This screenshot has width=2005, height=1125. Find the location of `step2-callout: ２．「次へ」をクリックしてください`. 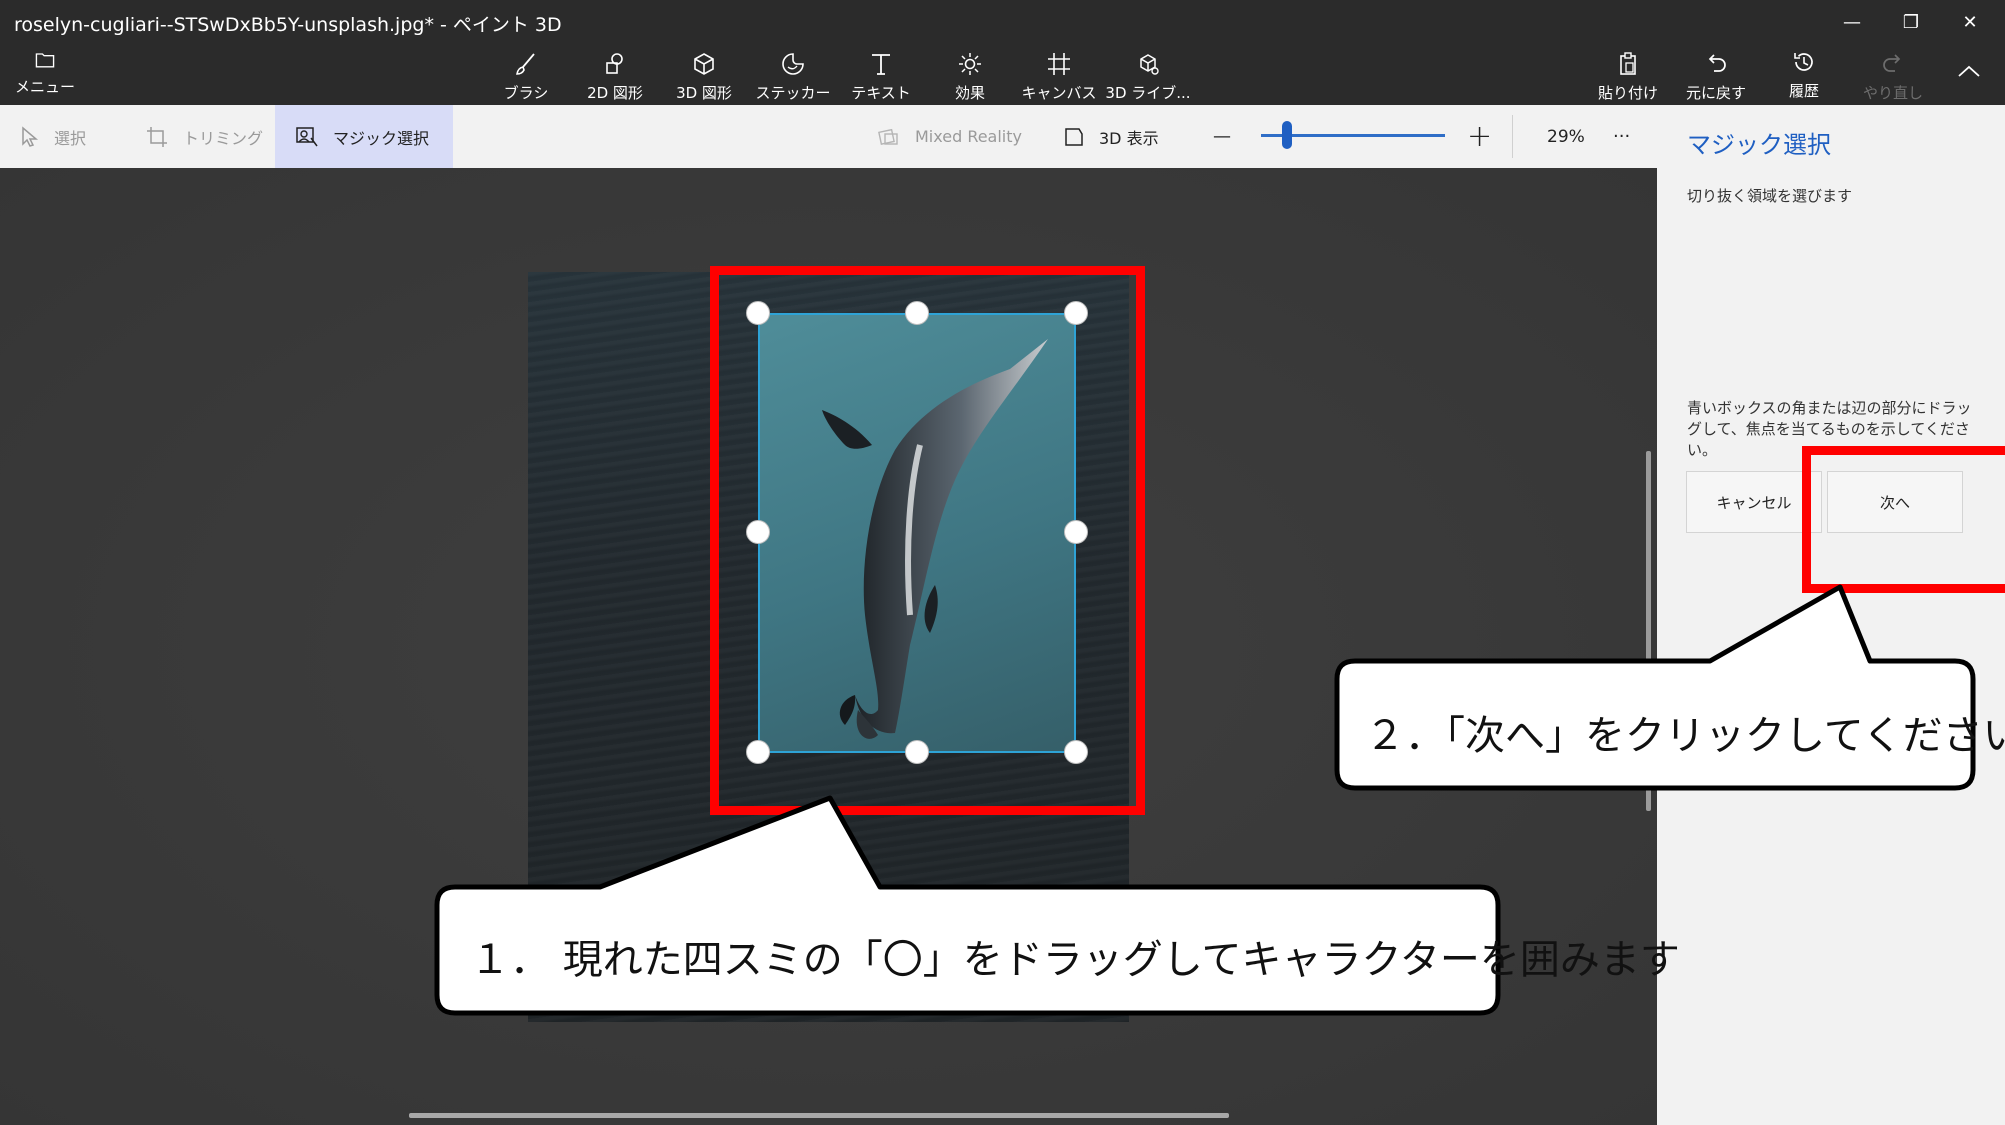

step2-callout: ２．「次へ」をクリックしてください is located at coordinates (1685, 736).